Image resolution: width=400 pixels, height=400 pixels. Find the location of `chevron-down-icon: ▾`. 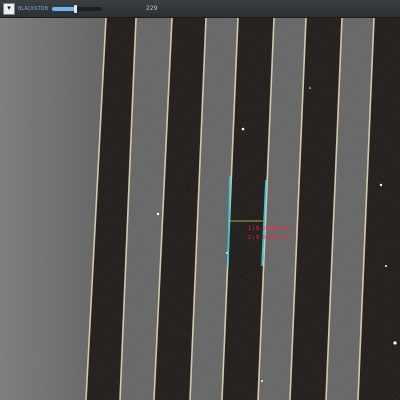

chevron-down-icon: ▾ is located at coordinates (9, 8).